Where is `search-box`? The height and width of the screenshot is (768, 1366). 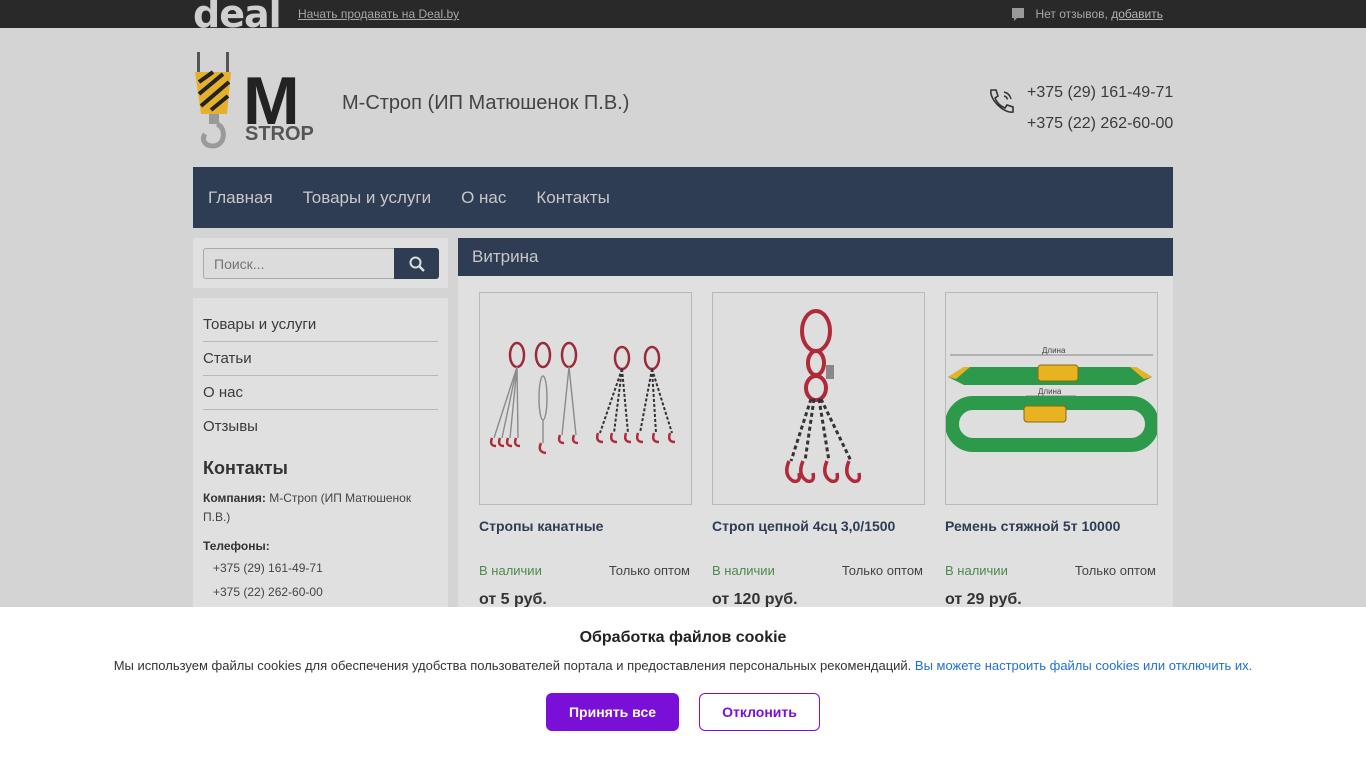
search-box is located at coordinates (320, 263).